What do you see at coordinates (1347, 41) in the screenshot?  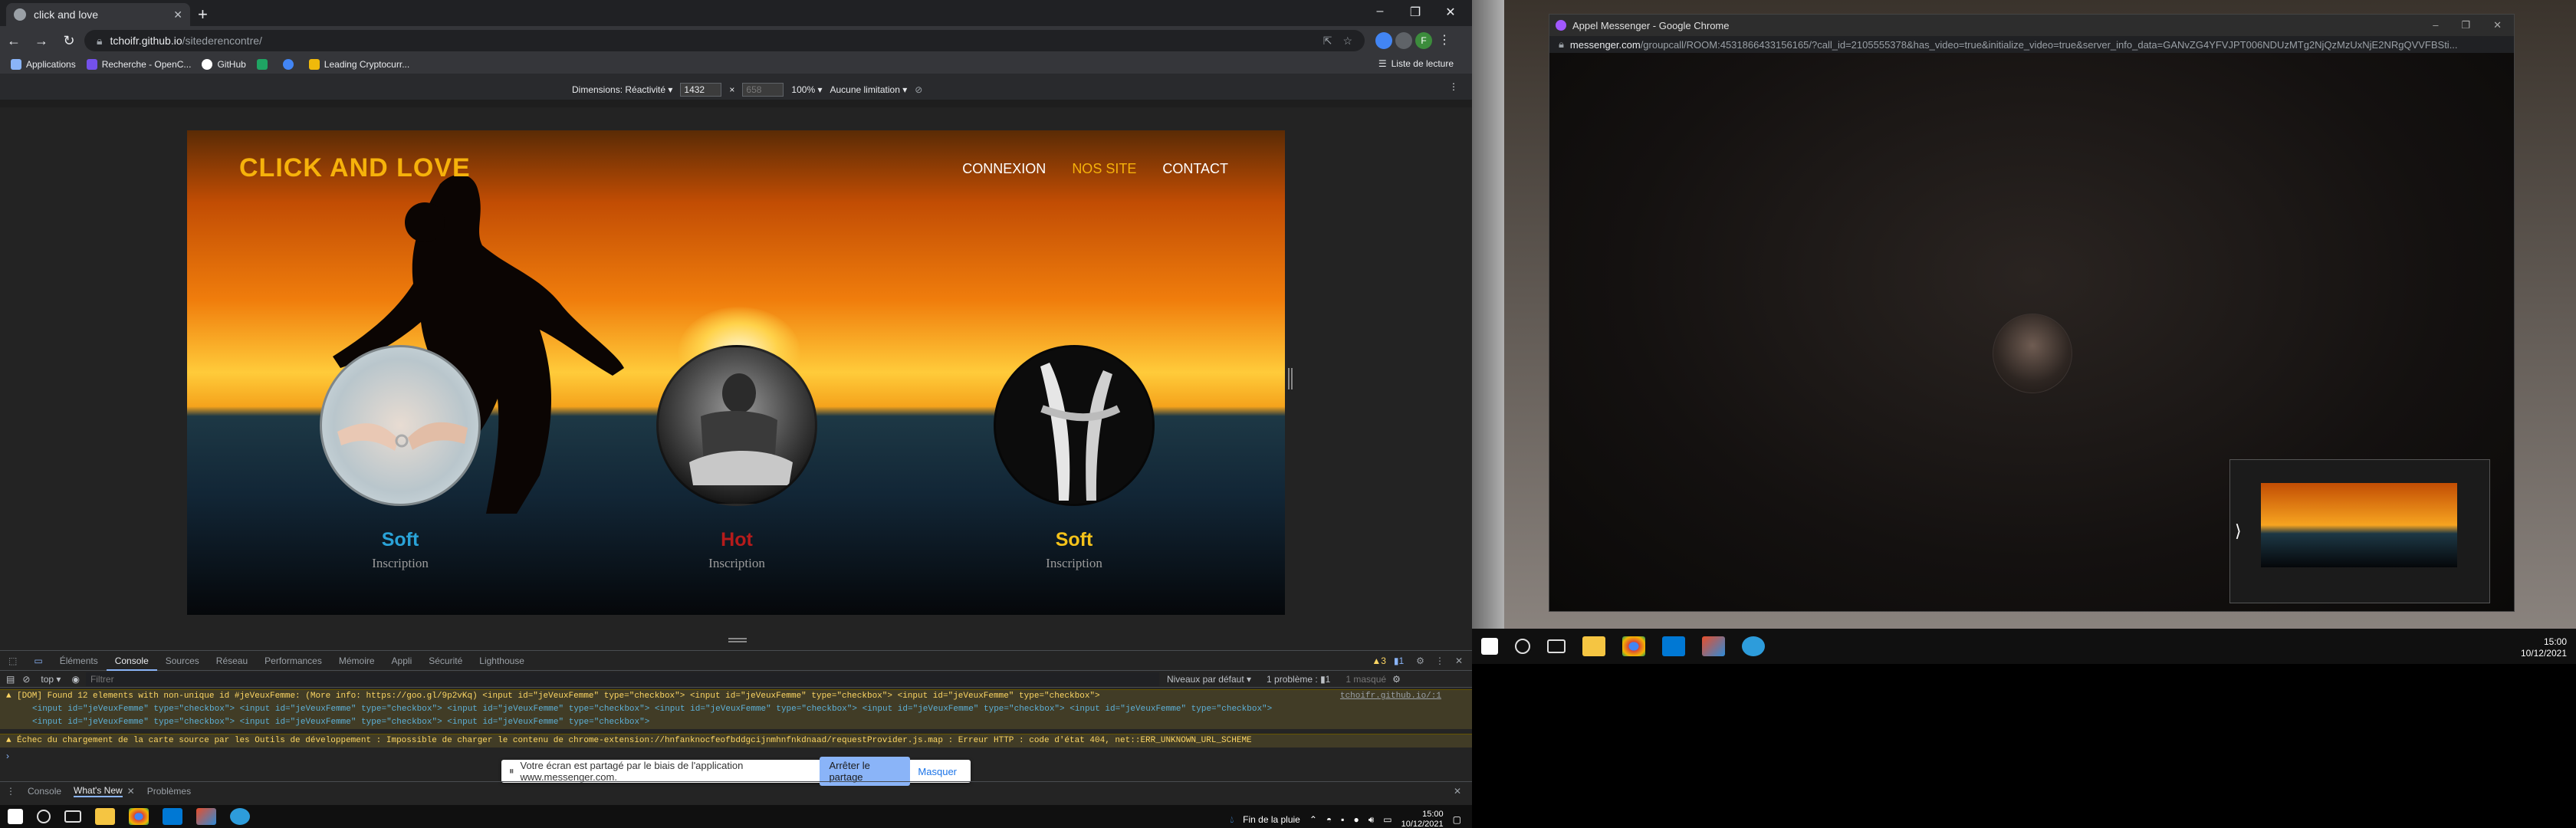 I see `star-icon: ☆` at bounding box center [1347, 41].